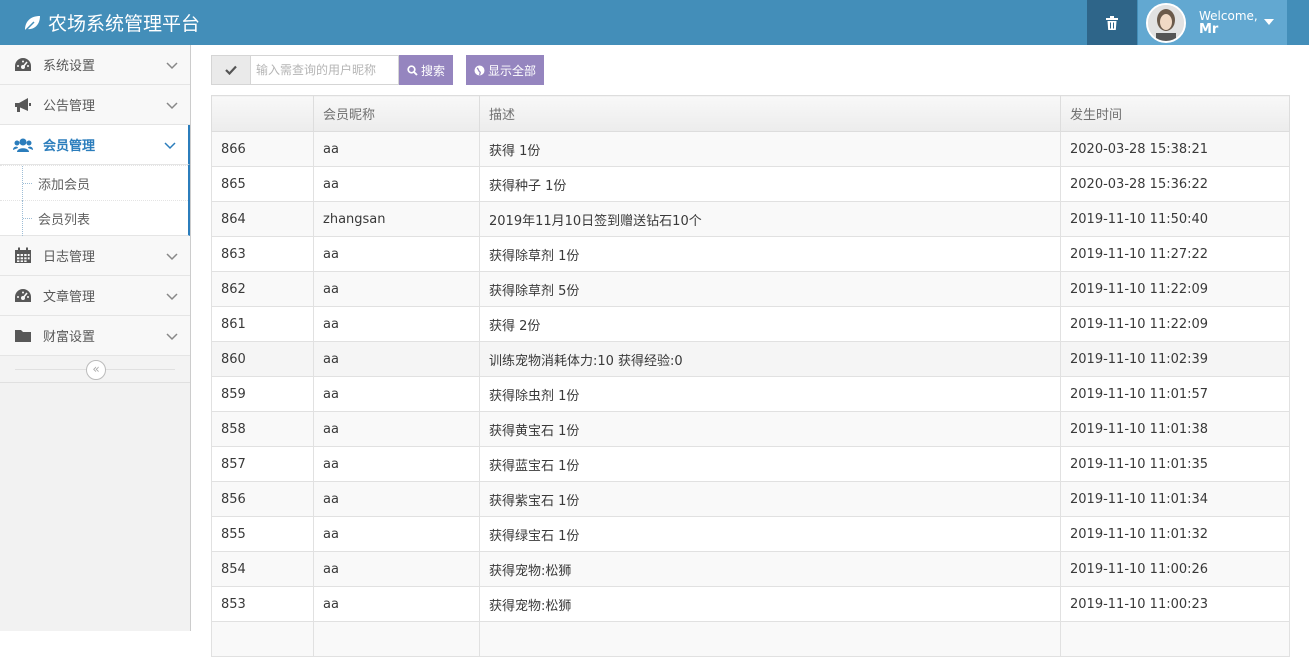  What do you see at coordinates (262, 149) in the screenshot?
I see `cell-id: 866` at bounding box center [262, 149].